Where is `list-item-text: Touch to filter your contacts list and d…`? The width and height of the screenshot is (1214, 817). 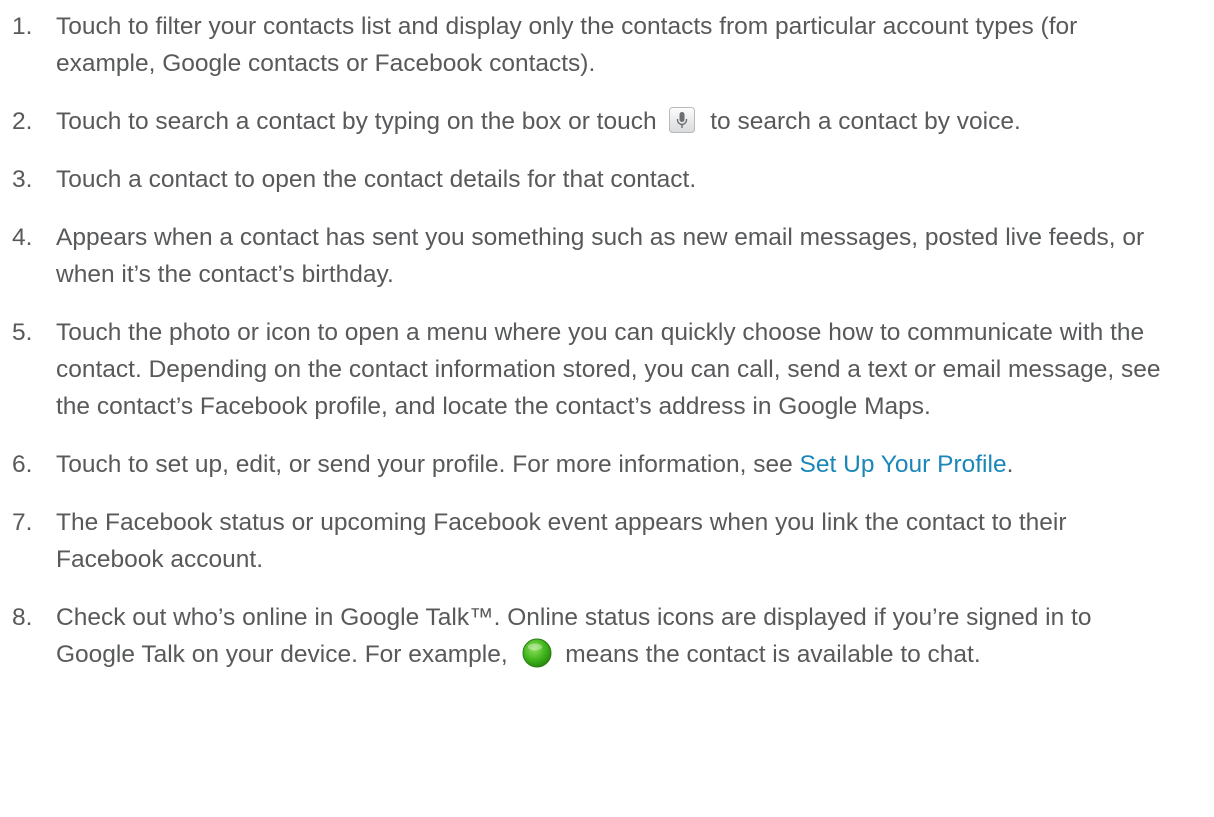 list-item-text: Touch to filter your contacts list and d… is located at coordinates (567, 45).